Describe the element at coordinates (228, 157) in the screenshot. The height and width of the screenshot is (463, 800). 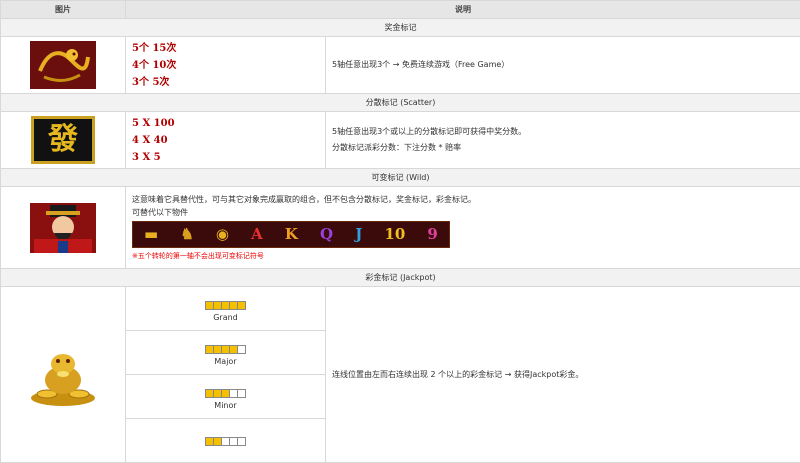
I see `scatter-pay-3: 3 X 5` at that location.